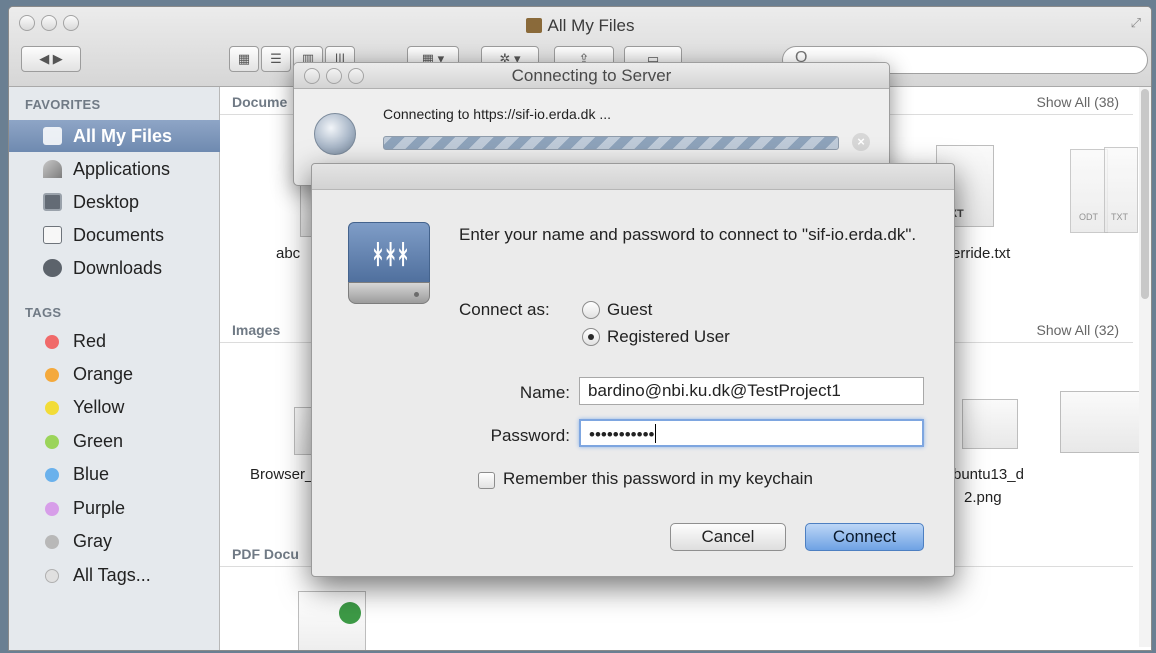 This screenshot has height=653, width=1156. I want to click on guest-label: Guest, so click(629, 310).